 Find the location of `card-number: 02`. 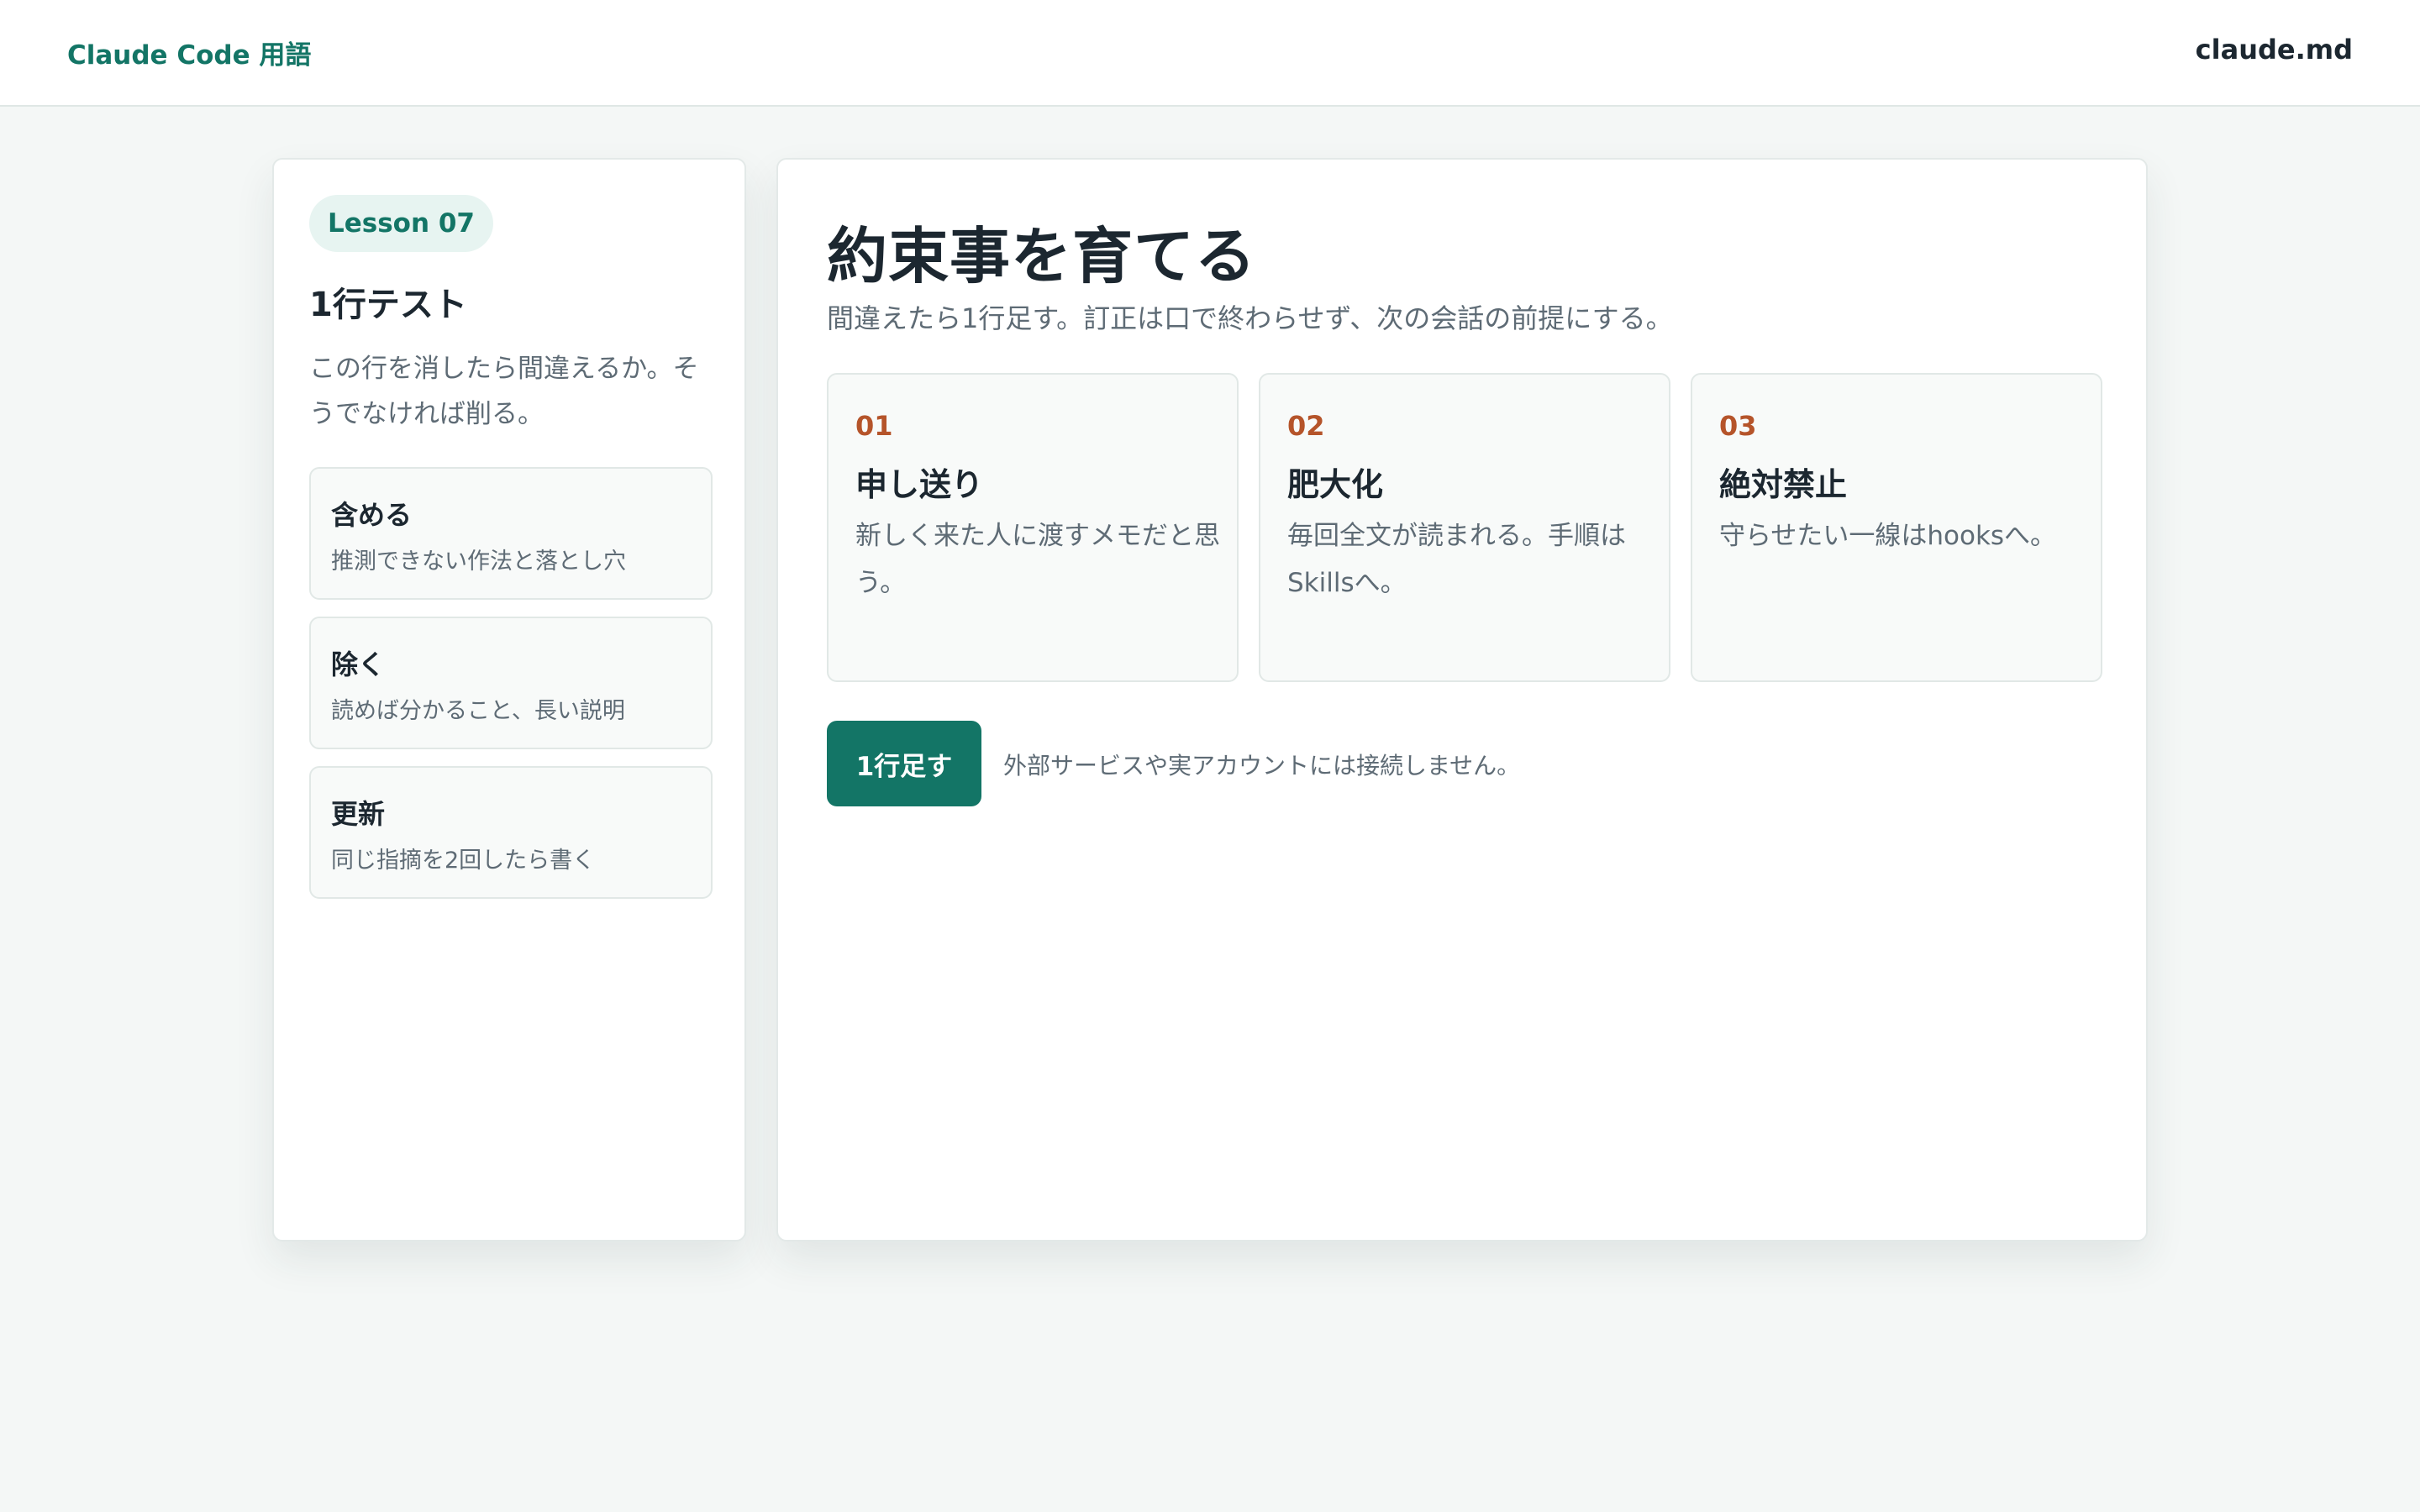

card-number: 02 is located at coordinates (1306, 426).